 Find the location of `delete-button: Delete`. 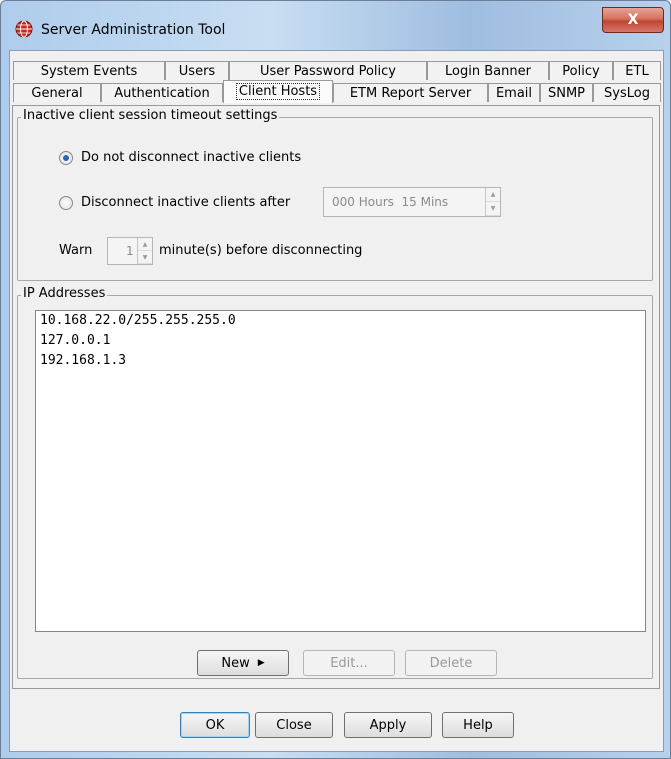

delete-button: Delete is located at coordinates (451, 663).